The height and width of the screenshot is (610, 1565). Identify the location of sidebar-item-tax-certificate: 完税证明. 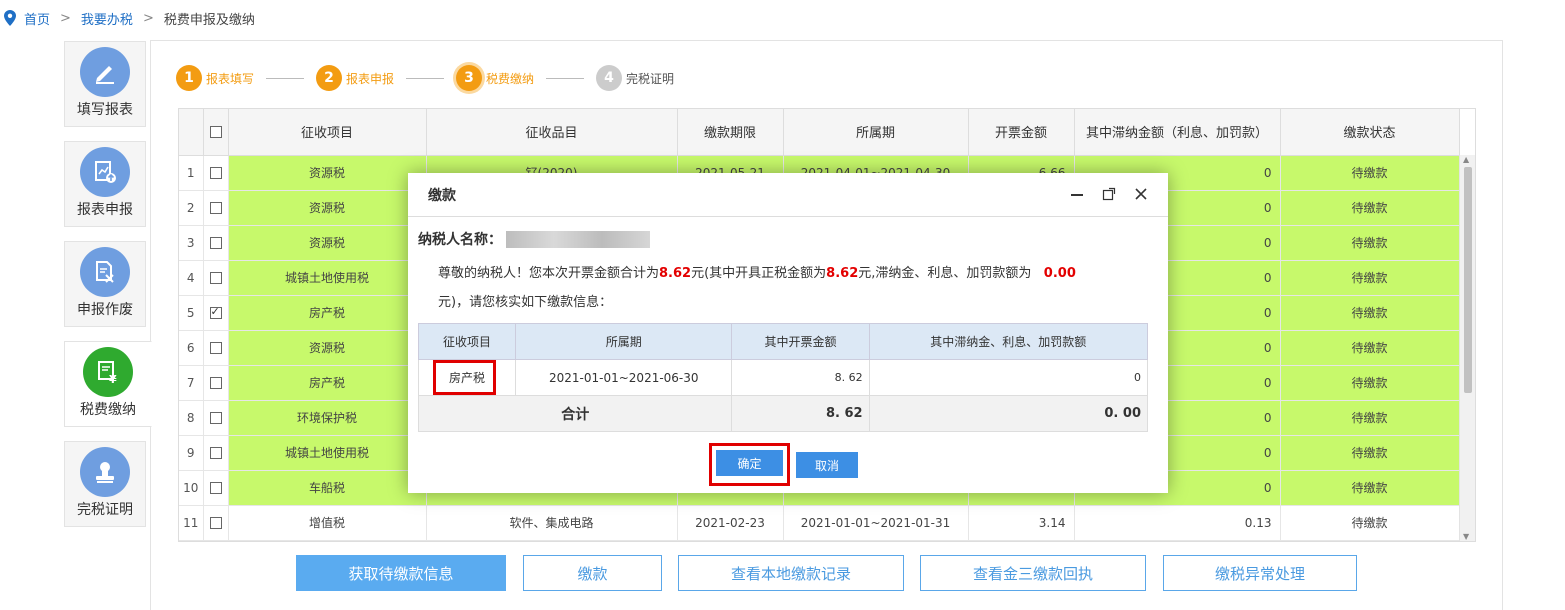
(105, 484).